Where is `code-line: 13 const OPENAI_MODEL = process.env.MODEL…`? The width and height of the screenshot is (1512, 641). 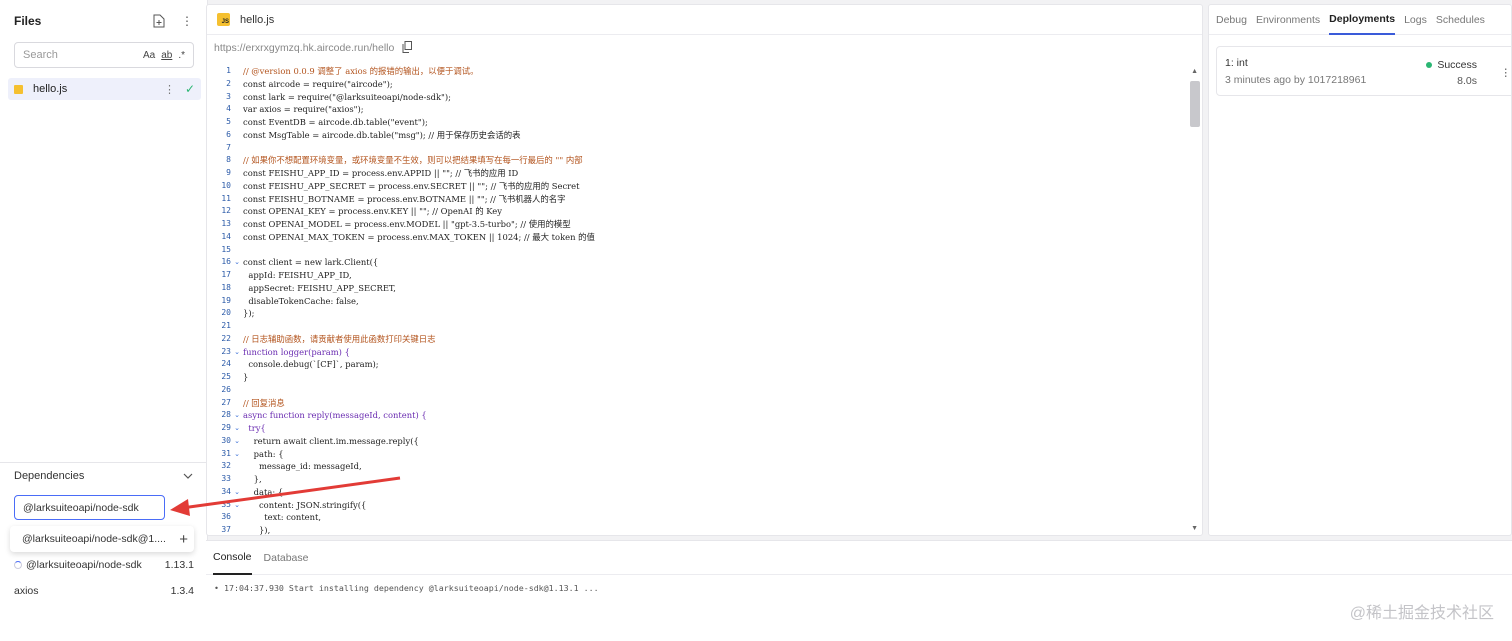 code-line: 13 const OPENAI_MODEL = process.env.MODEL… is located at coordinates (698, 224).